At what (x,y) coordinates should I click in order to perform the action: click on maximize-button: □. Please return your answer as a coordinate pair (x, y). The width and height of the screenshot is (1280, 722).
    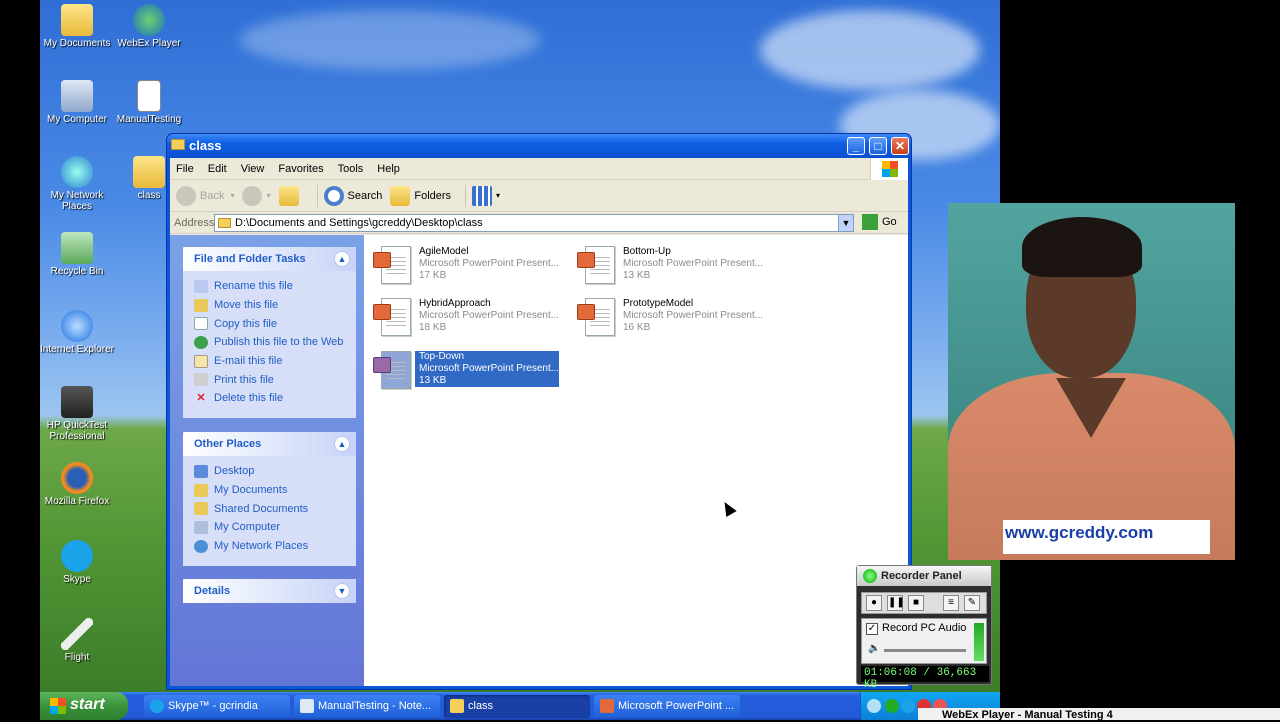
    Looking at the image, I should click on (878, 146).